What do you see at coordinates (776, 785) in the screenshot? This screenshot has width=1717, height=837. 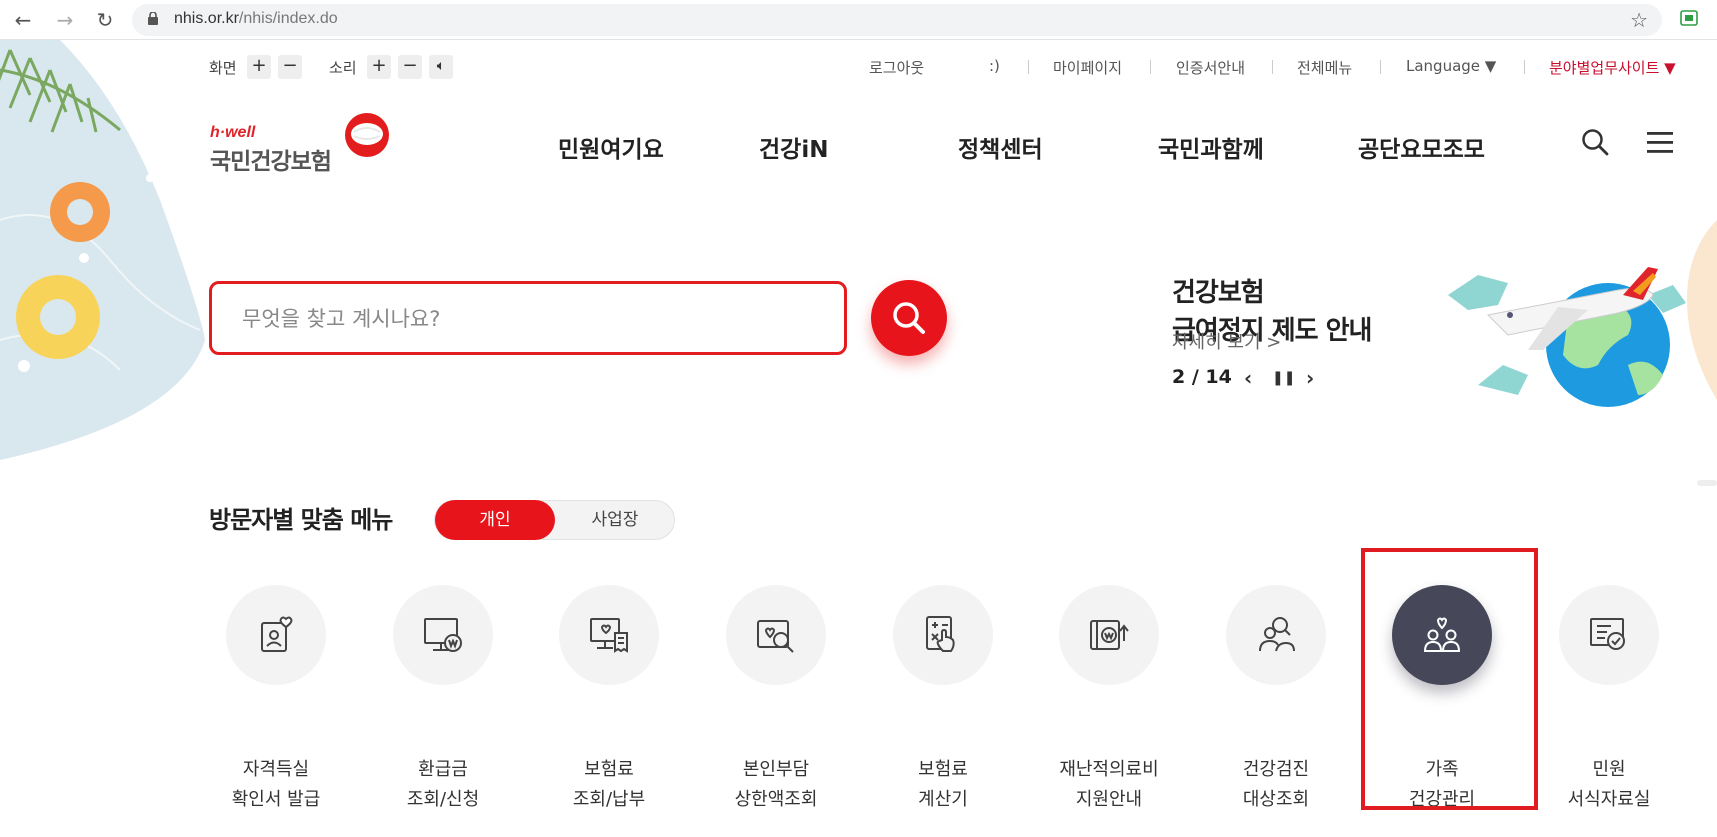 I see `menu-label: 본인부담 상한액조회` at bounding box center [776, 785].